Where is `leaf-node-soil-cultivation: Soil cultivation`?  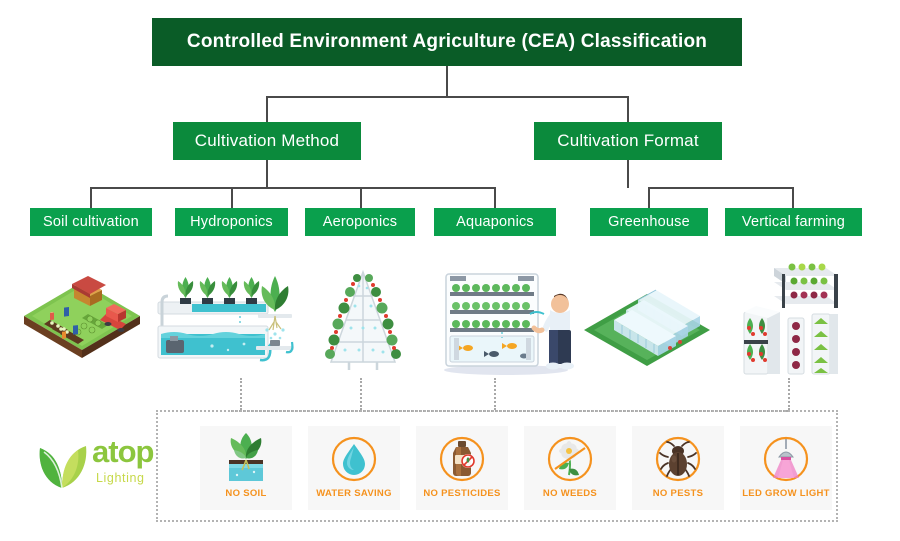
leaf-node-soil-cultivation: Soil cultivation is located at coordinates (91, 222).